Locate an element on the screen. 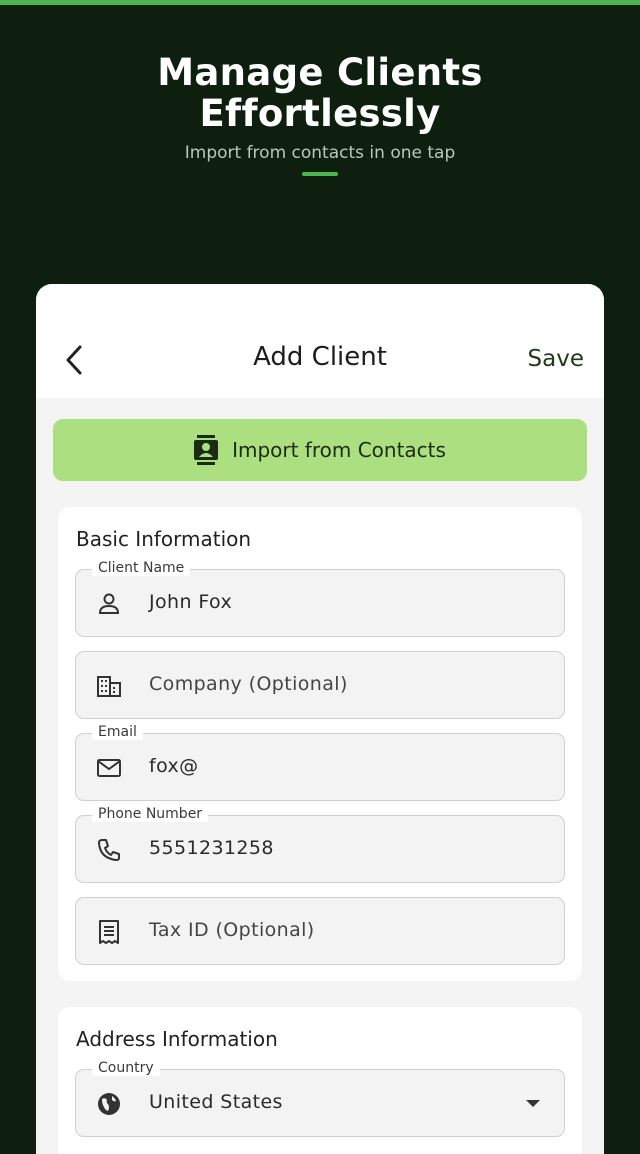 The image size is (640, 1154). phone-number-value: 5551231258 is located at coordinates (211, 848).